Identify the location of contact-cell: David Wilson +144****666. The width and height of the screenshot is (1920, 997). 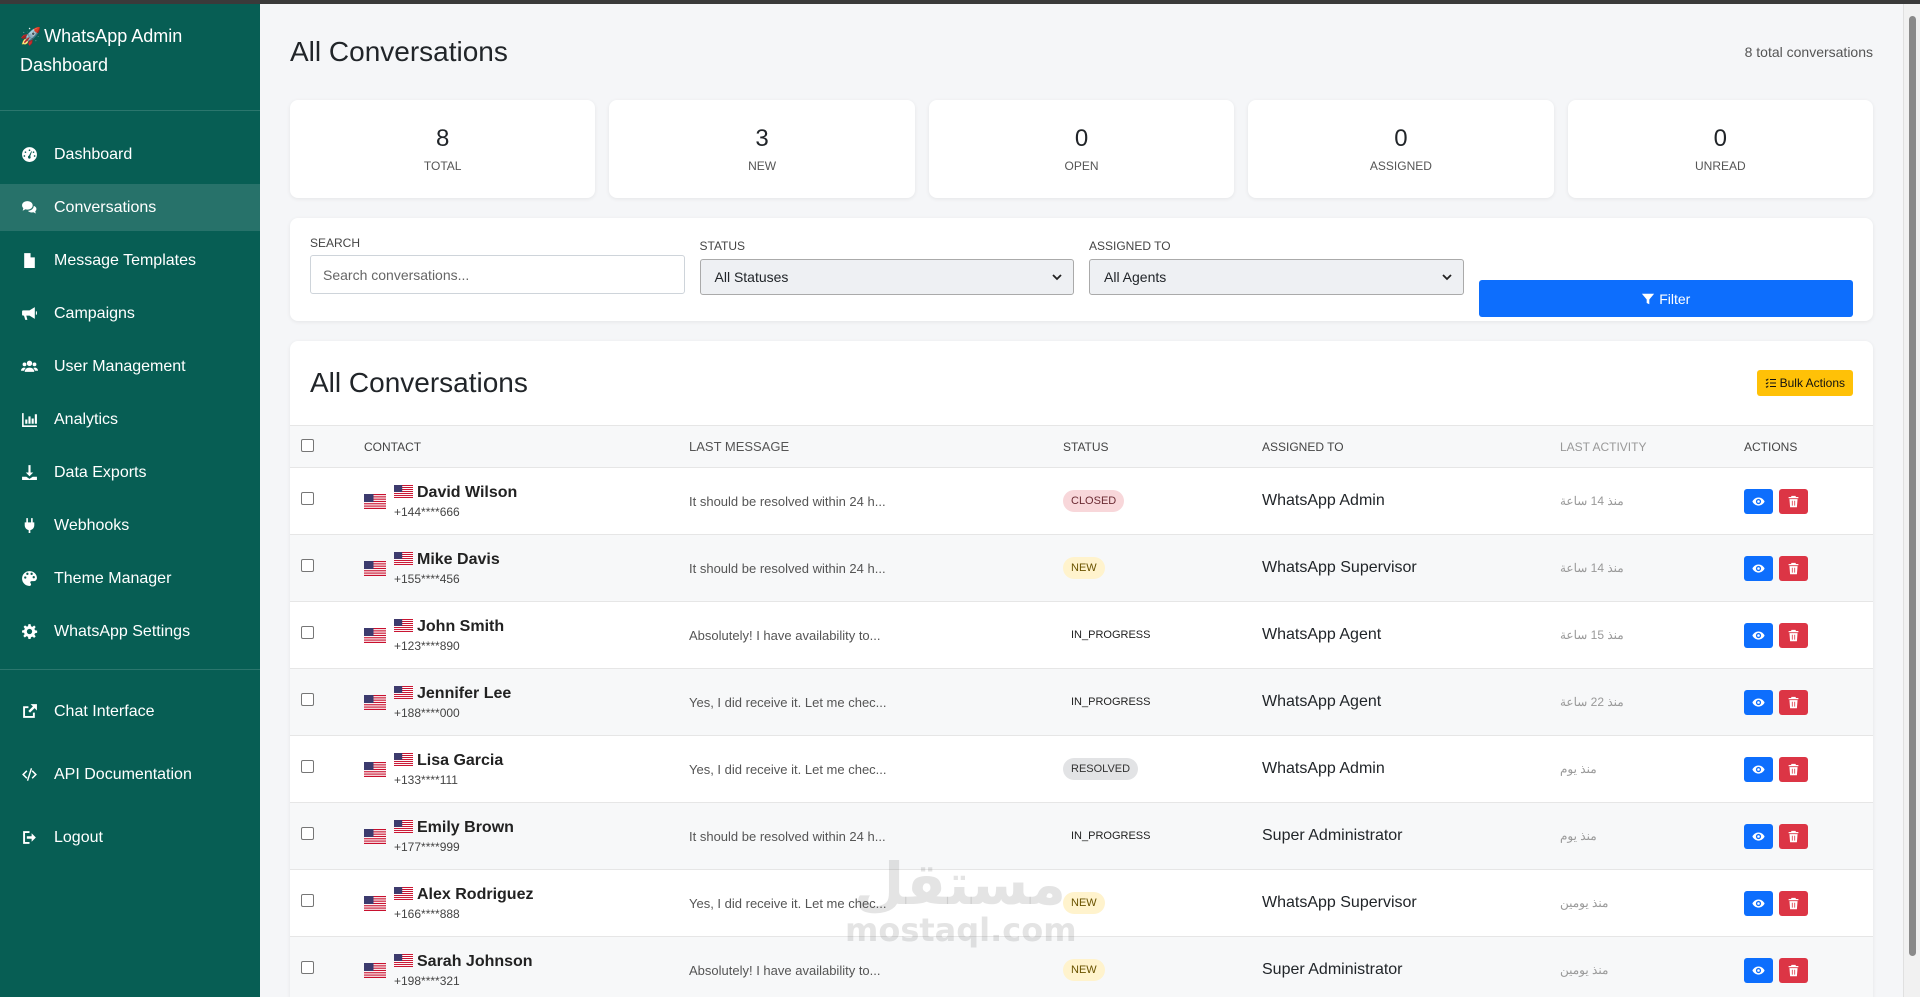
(526, 501).